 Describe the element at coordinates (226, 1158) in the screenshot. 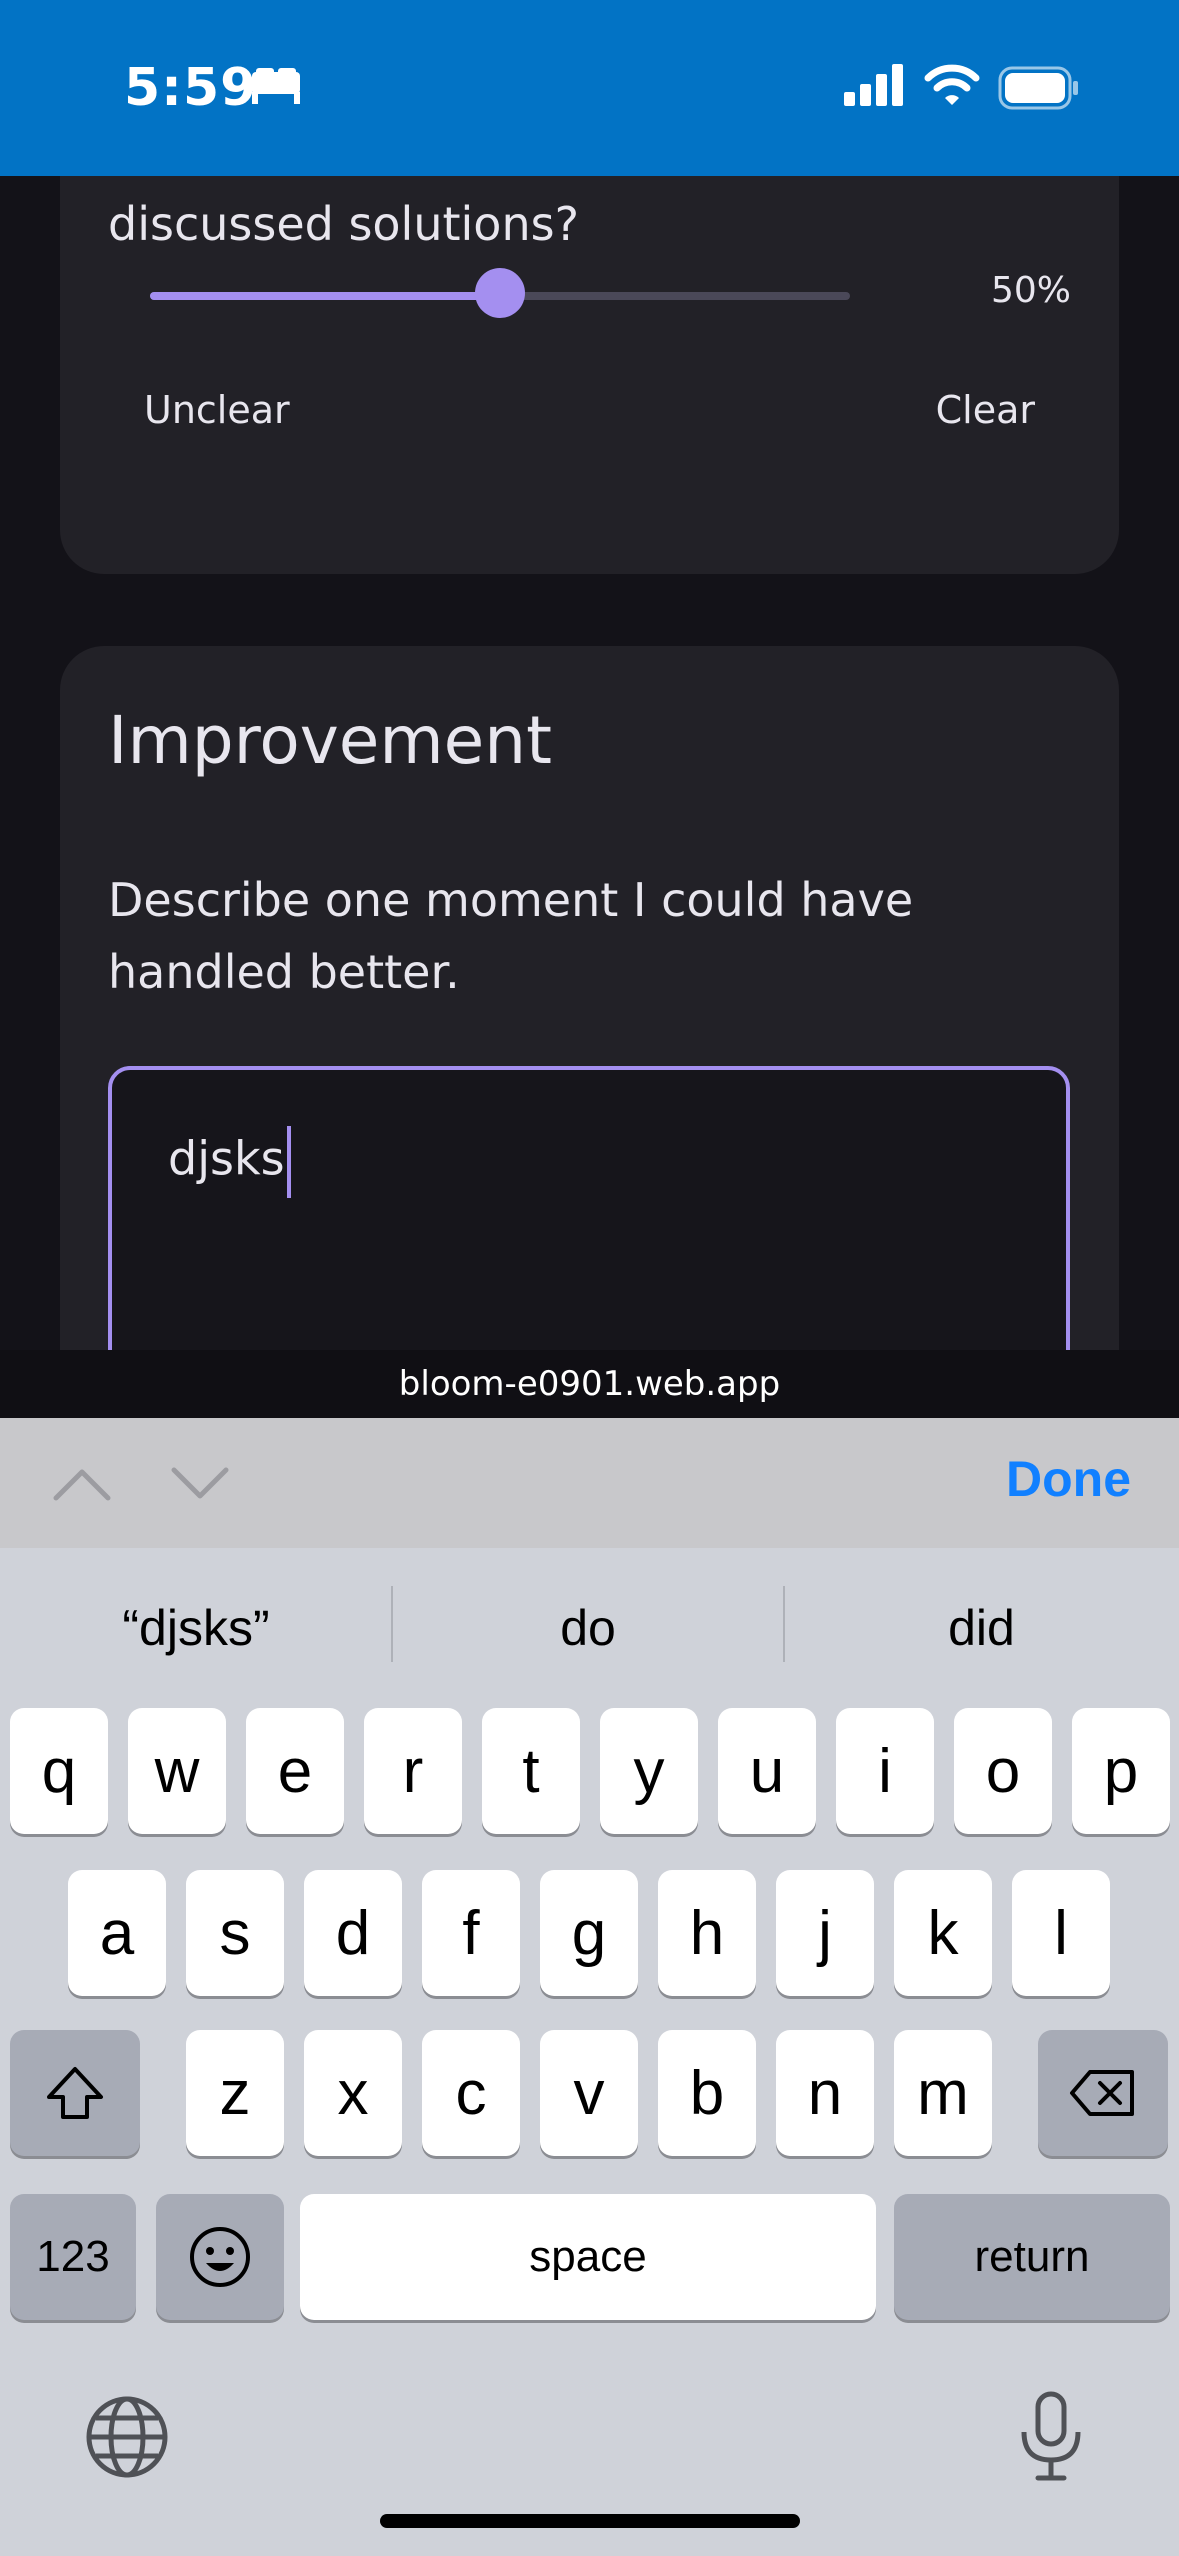

I see `answer-value: djsks` at that location.